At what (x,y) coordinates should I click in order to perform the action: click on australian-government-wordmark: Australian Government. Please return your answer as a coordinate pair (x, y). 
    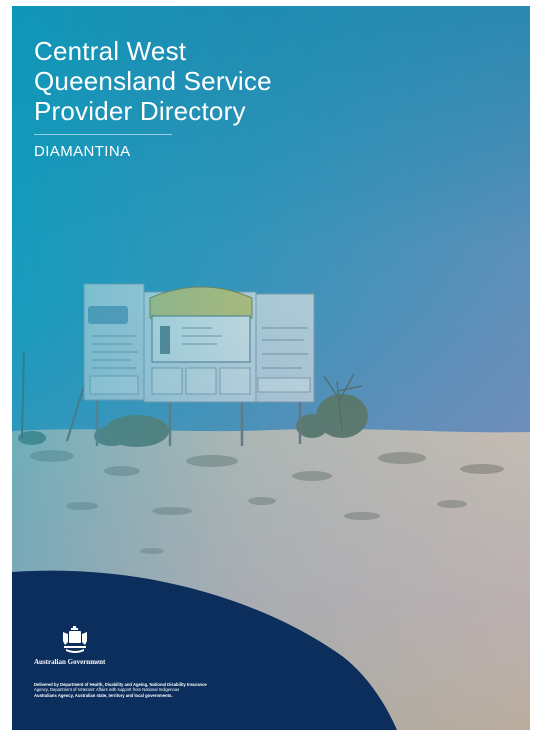
    Looking at the image, I should click on (70, 662).